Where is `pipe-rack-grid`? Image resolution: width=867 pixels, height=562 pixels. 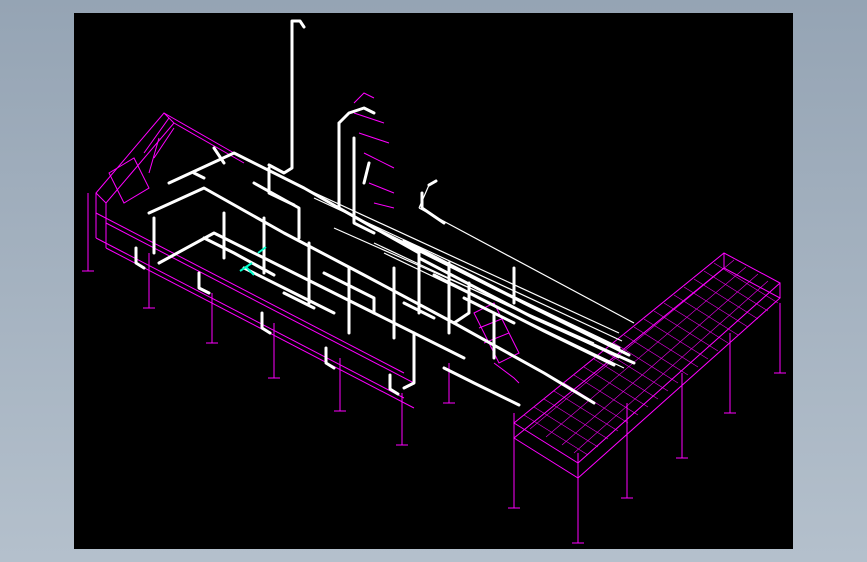 pipe-rack-grid is located at coordinates (651, 357).